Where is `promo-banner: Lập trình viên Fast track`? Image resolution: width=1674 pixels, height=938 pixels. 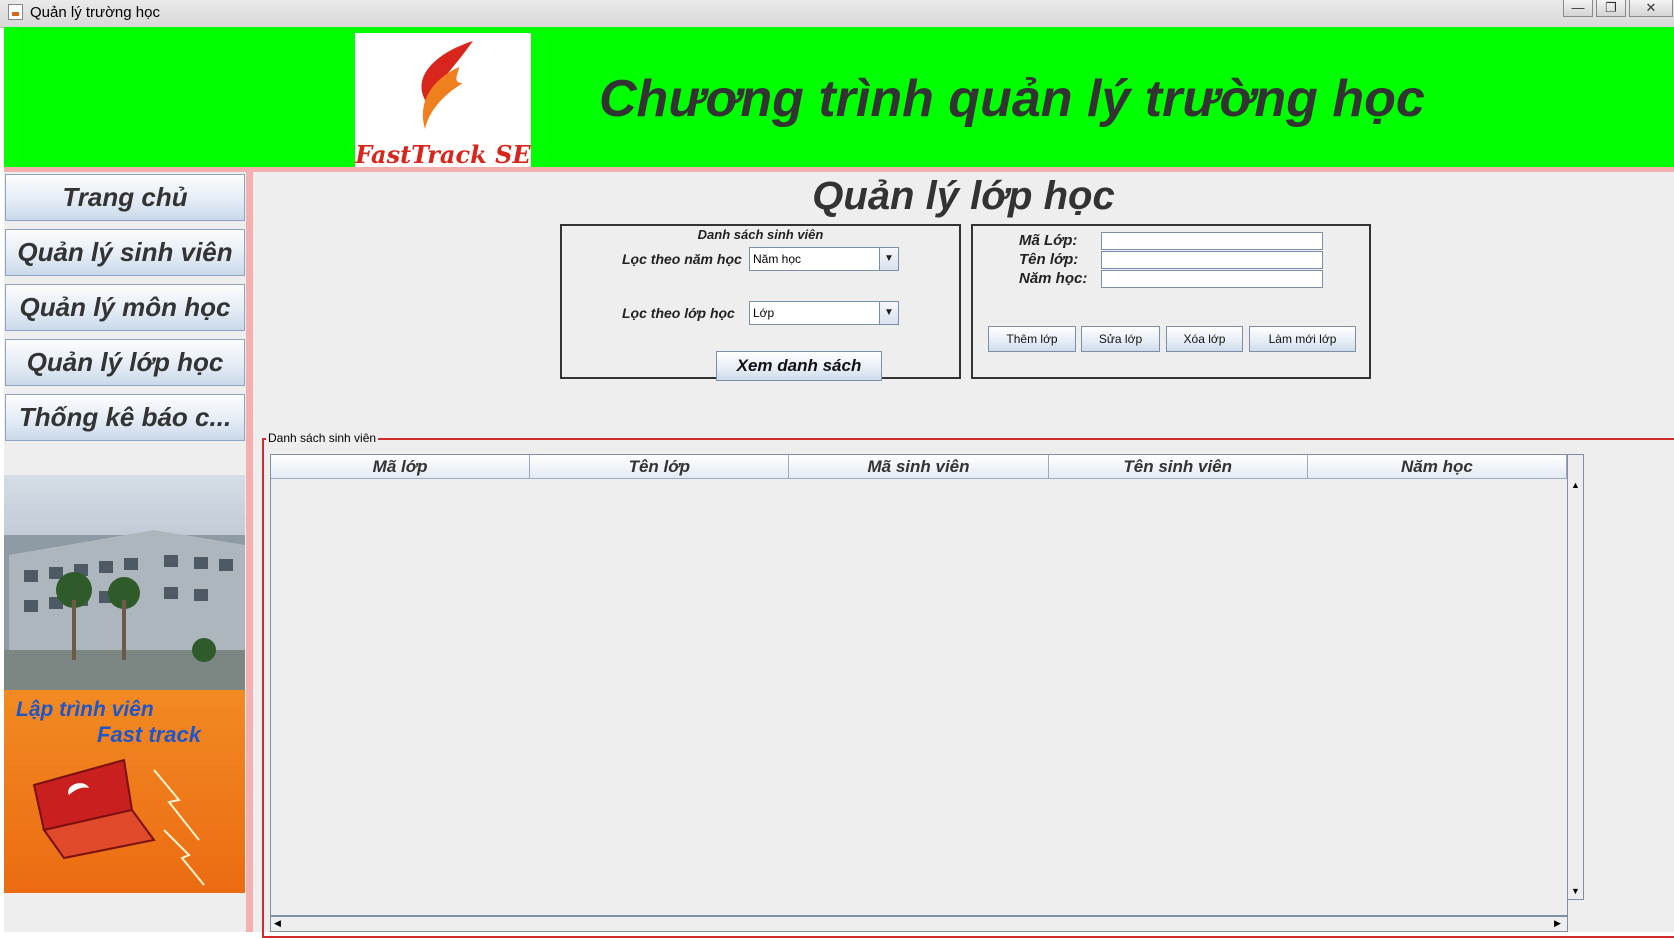 promo-banner: Lập trình viên Fast track is located at coordinates (124, 791).